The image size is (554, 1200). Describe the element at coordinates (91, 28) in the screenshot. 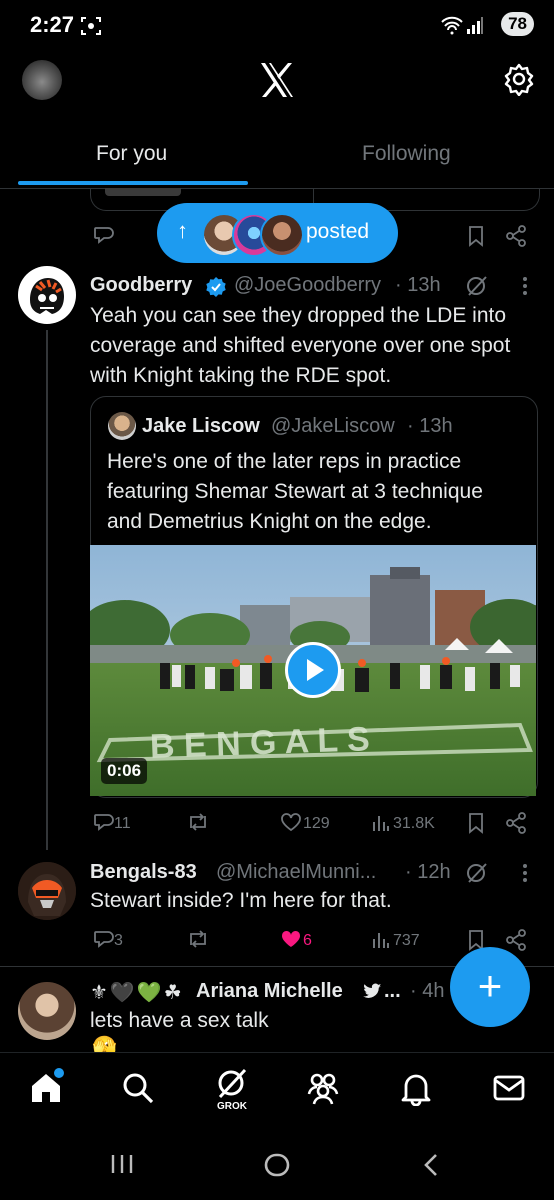

I see `screen-record-icon` at that location.